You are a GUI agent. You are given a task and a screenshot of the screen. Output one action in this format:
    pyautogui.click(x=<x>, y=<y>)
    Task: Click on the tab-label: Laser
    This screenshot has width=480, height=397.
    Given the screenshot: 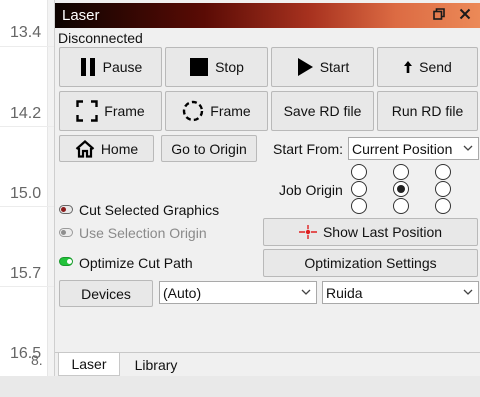 What is the action you would take?
    pyautogui.click(x=89, y=364)
    